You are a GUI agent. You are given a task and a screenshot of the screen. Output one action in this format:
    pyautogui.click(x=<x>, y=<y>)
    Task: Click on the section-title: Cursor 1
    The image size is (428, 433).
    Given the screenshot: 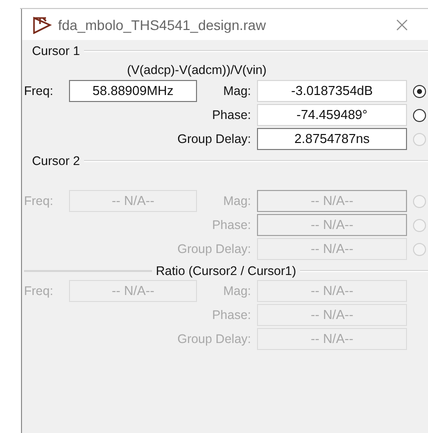 What is the action you would take?
    pyautogui.click(x=56, y=51)
    